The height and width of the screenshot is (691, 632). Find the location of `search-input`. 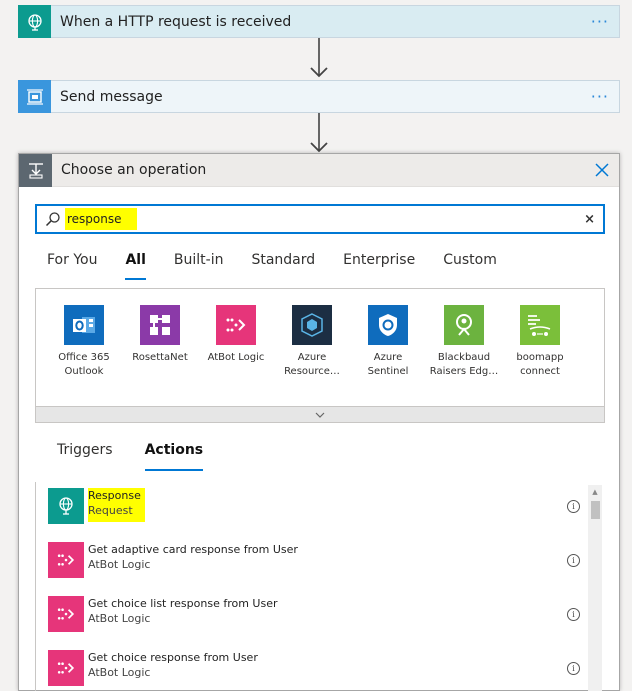

search-input is located at coordinates (101, 219).